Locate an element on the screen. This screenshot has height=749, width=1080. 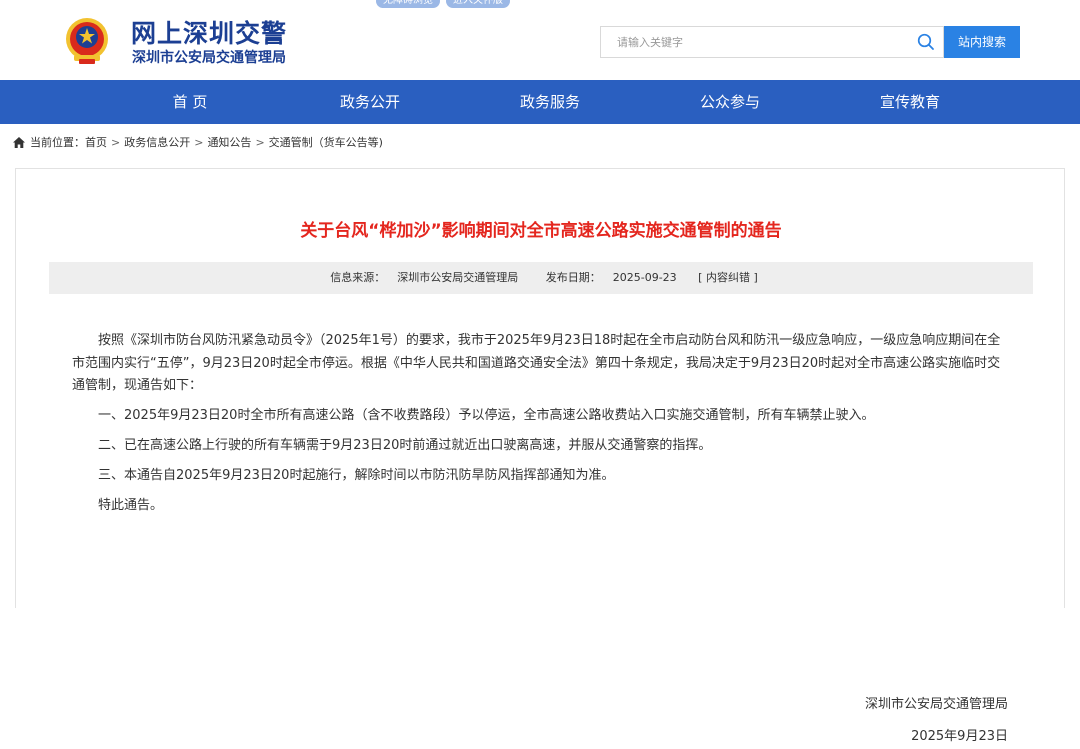
site-search-button: 站内搜索 is located at coordinates (982, 42).